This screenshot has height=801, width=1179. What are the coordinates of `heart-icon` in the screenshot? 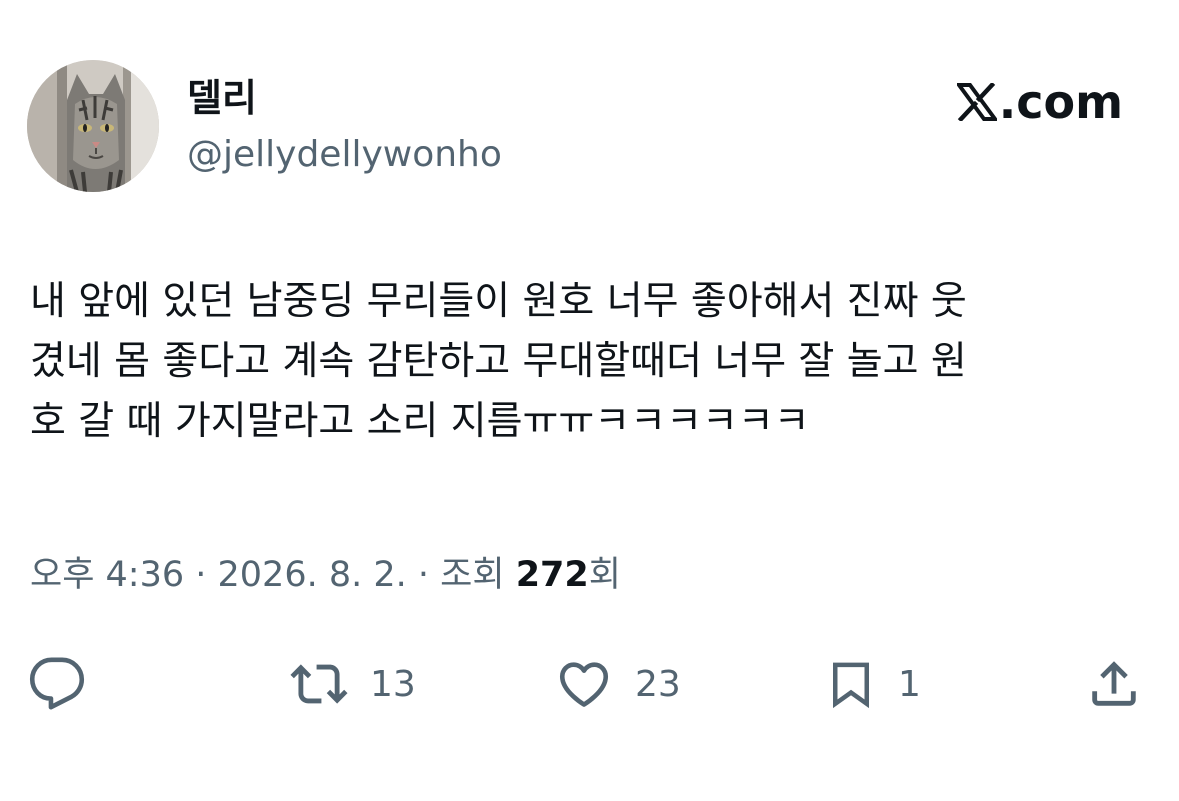 It's located at (584, 684).